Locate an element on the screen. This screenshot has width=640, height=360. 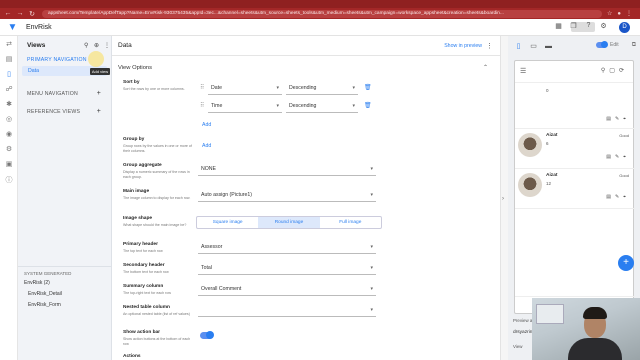
menu-icon: ☰ is located at coordinates (523, 71).